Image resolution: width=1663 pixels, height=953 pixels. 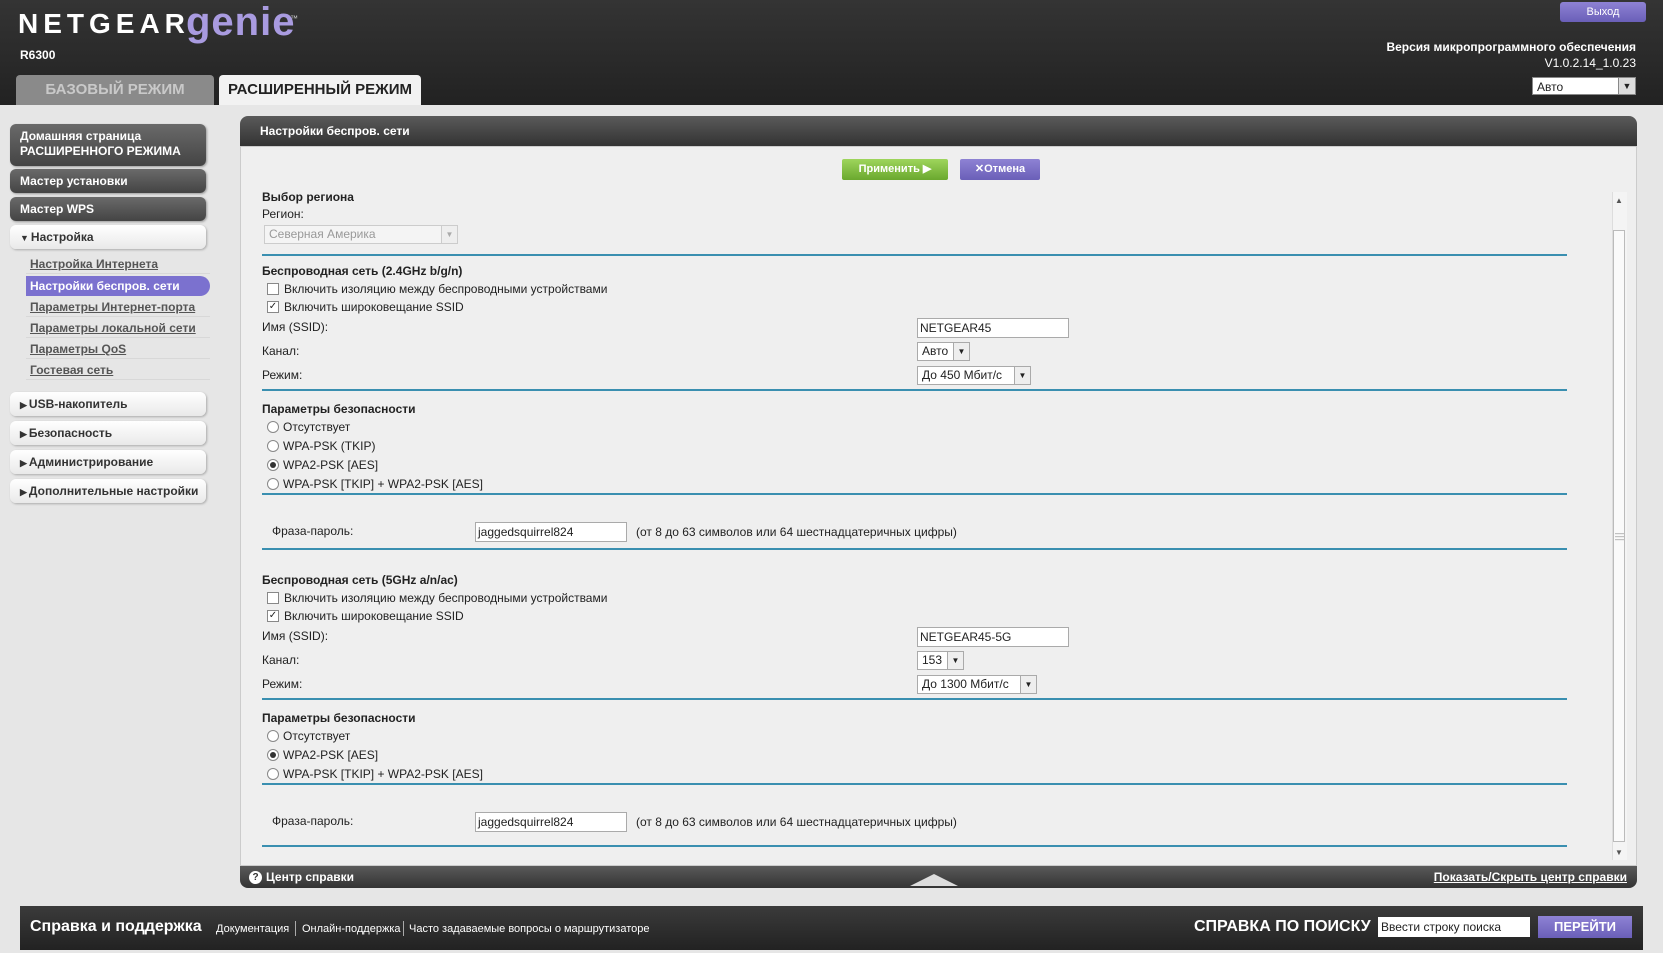 What do you see at coordinates (551, 822) in the screenshot?
I see `wifi5-passphrase-input: jaggedsquirrel824` at bounding box center [551, 822].